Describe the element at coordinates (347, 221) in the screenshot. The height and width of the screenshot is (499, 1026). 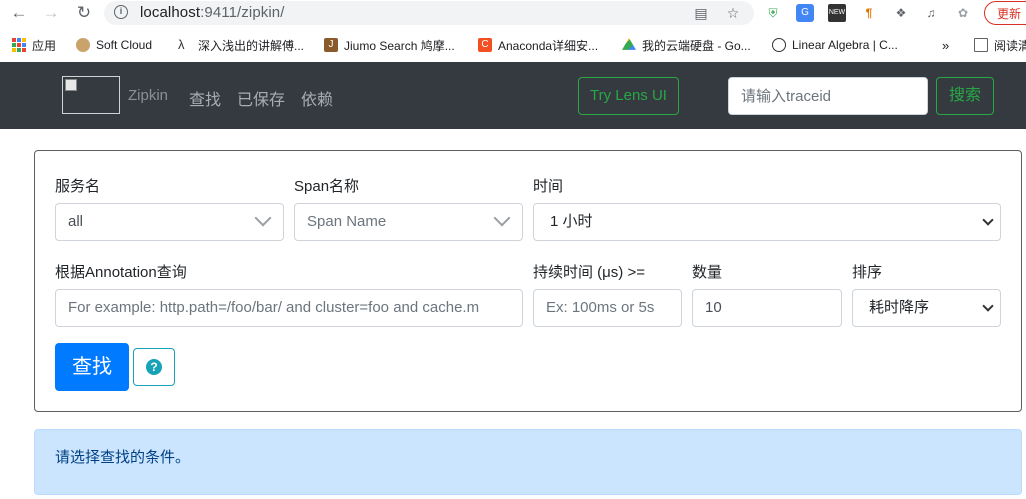
I see `span-name-placeholder: Span Name` at that location.